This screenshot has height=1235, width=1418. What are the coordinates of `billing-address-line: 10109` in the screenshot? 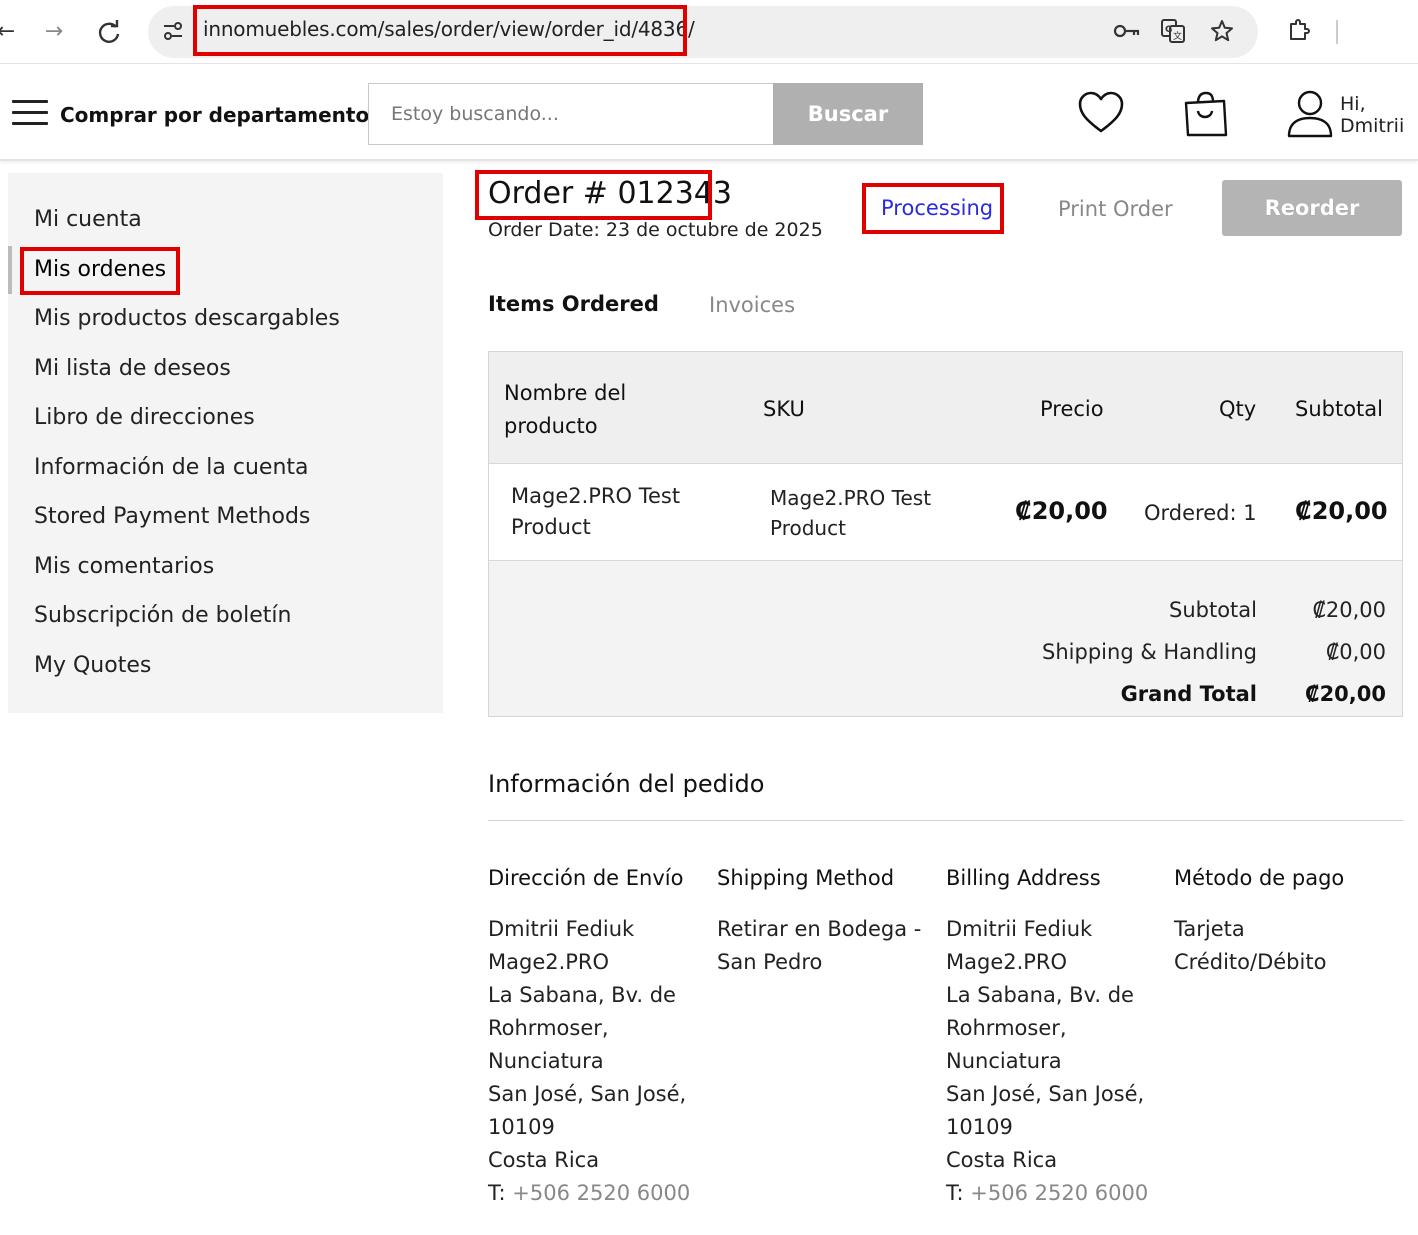 It's located at (979, 1127).